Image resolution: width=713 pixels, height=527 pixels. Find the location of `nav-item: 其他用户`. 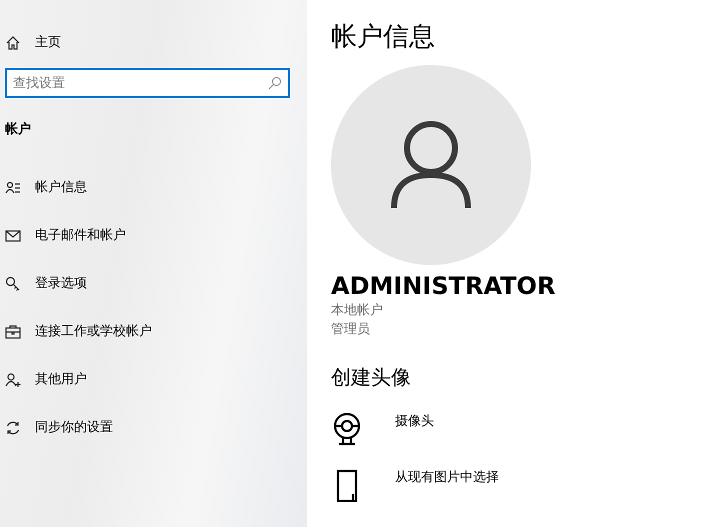

nav-item: 其他用户 is located at coordinates (153, 379).